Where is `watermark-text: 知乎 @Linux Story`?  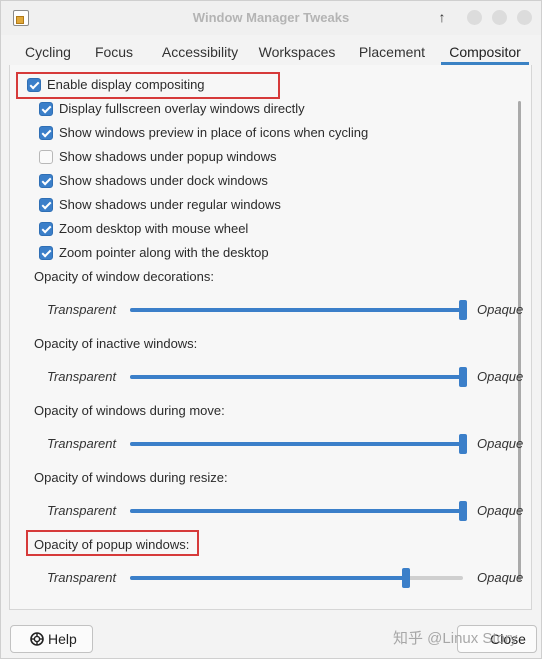 watermark-text: 知乎 @Linux Story is located at coordinates (455, 638).